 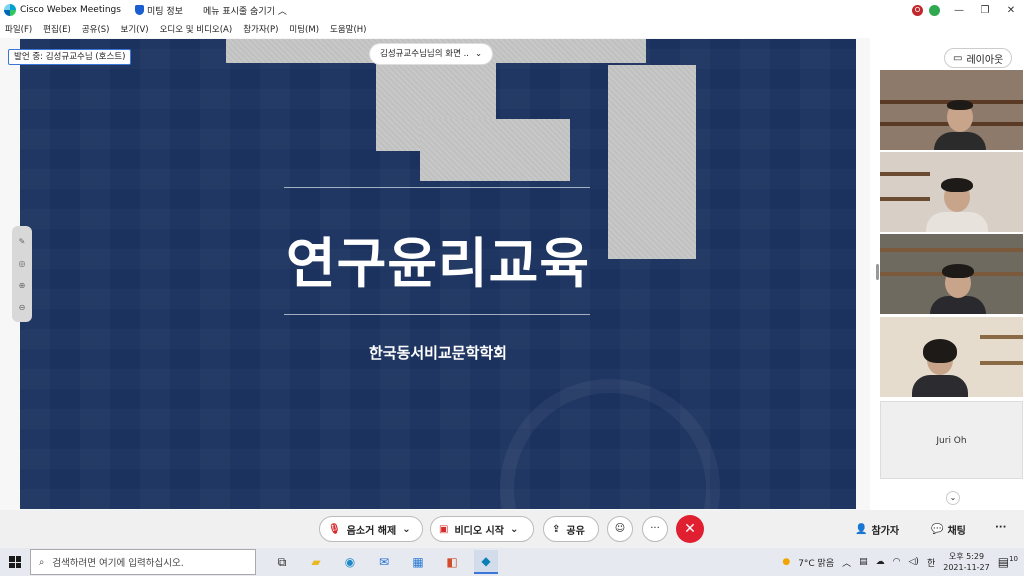 I want to click on hide-menu-button: 메뉴 표시줄 숨기기 ︿, so click(x=245, y=10).